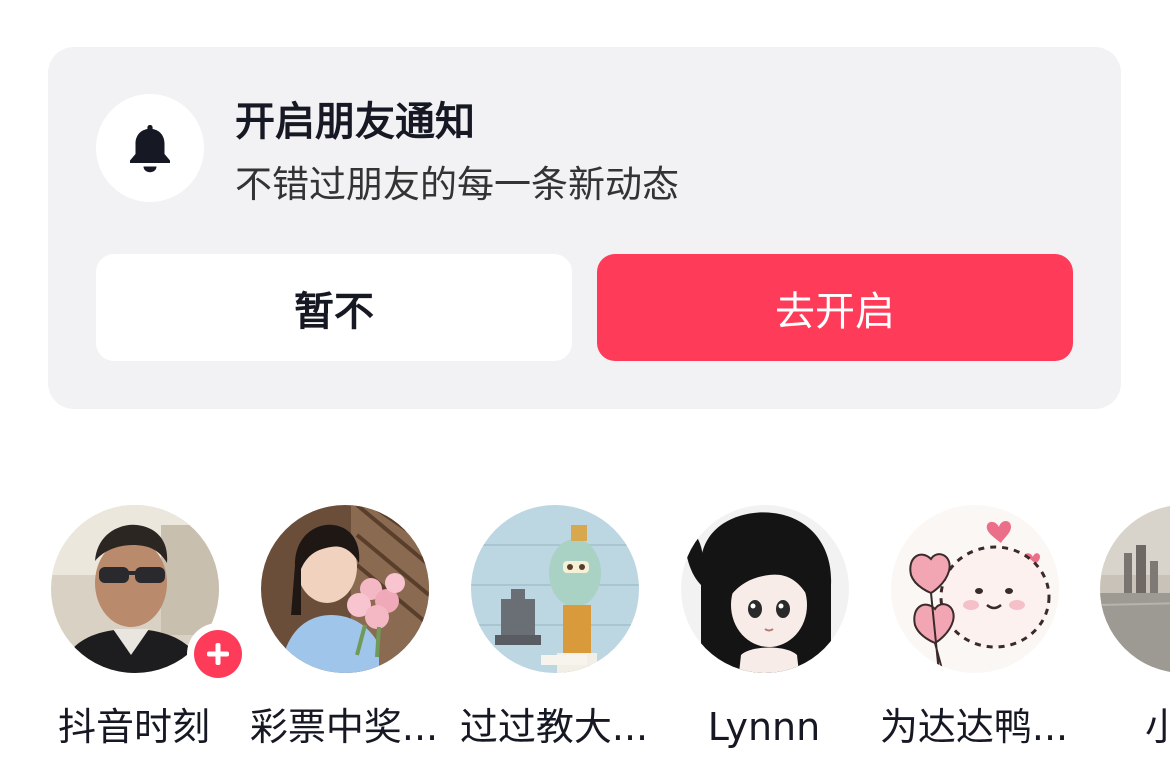 This screenshot has width=1170, height=781. What do you see at coordinates (139, 635) in the screenshot?
I see `friend-item: 抖音时刻` at bounding box center [139, 635].